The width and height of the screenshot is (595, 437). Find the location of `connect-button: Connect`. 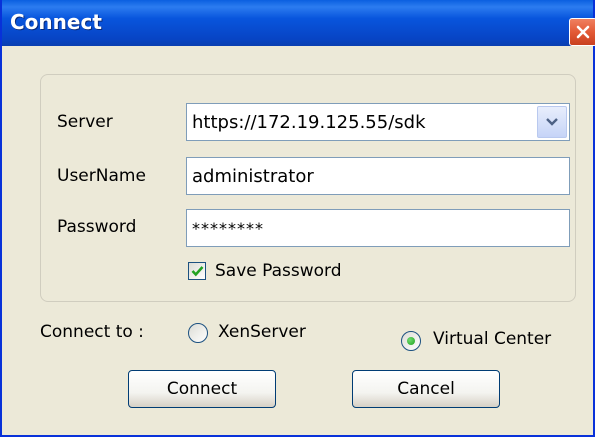

connect-button: Connect is located at coordinates (202, 389).